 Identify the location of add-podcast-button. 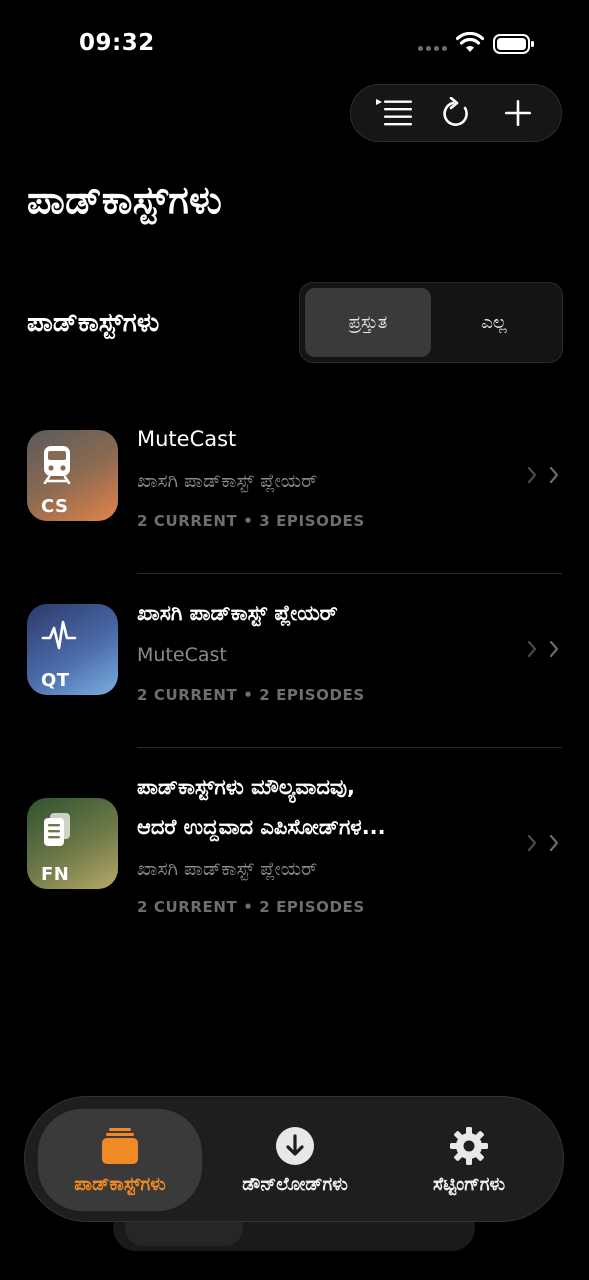
(518, 113).